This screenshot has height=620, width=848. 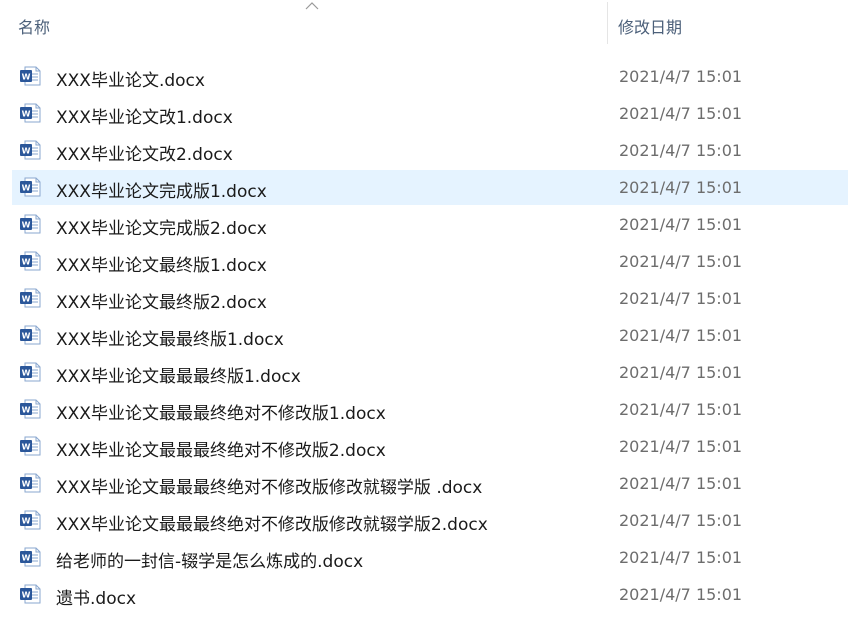 What do you see at coordinates (161, 229) in the screenshot?
I see `file-name: XXX毕业论文完成版2.docx` at bounding box center [161, 229].